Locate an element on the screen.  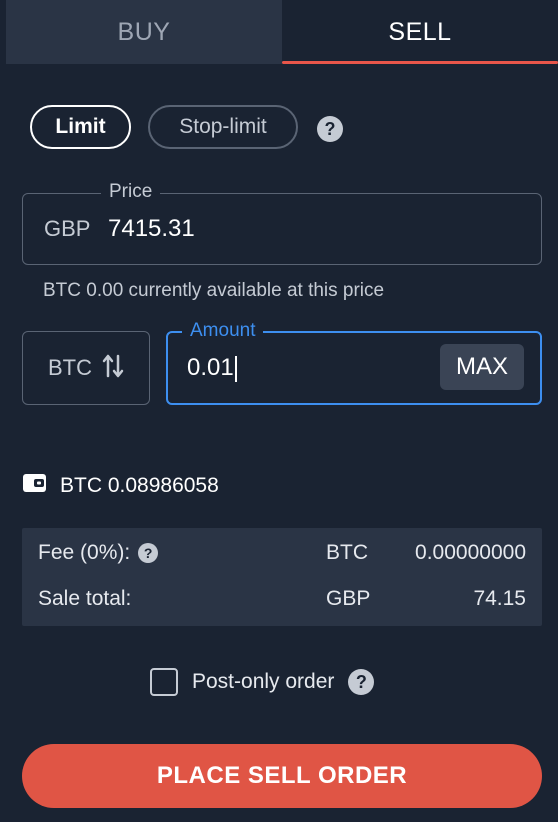
sale-total-currency: GBP is located at coordinates (348, 598).